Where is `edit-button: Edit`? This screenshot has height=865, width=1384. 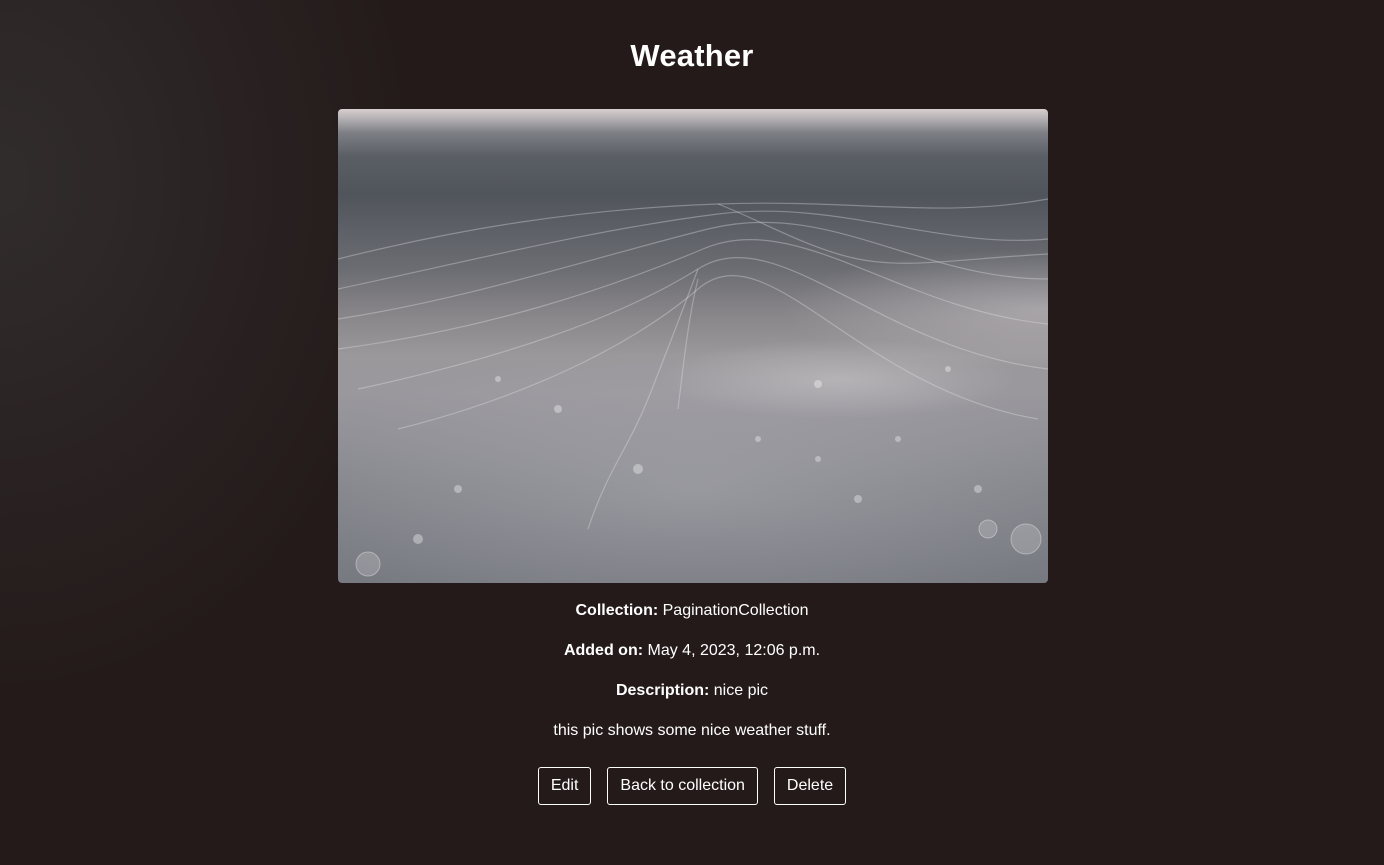 edit-button: Edit is located at coordinates (564, 786).